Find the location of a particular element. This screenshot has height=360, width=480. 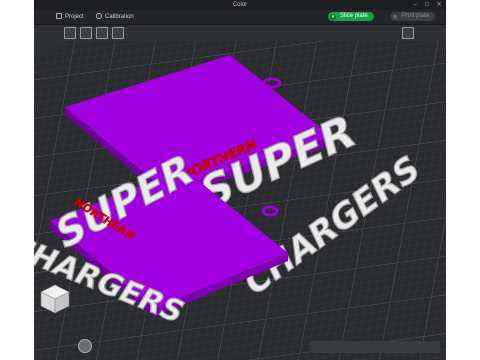

toolbar is located at coordinates (240, 33).